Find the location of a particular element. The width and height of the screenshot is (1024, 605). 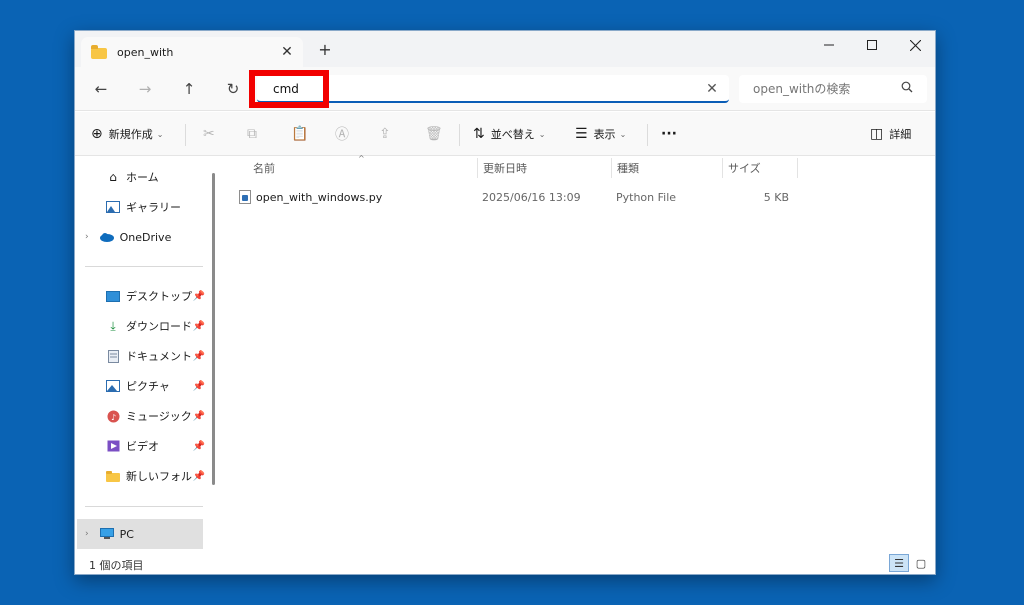

search-box is located at coordinates (833, 89).